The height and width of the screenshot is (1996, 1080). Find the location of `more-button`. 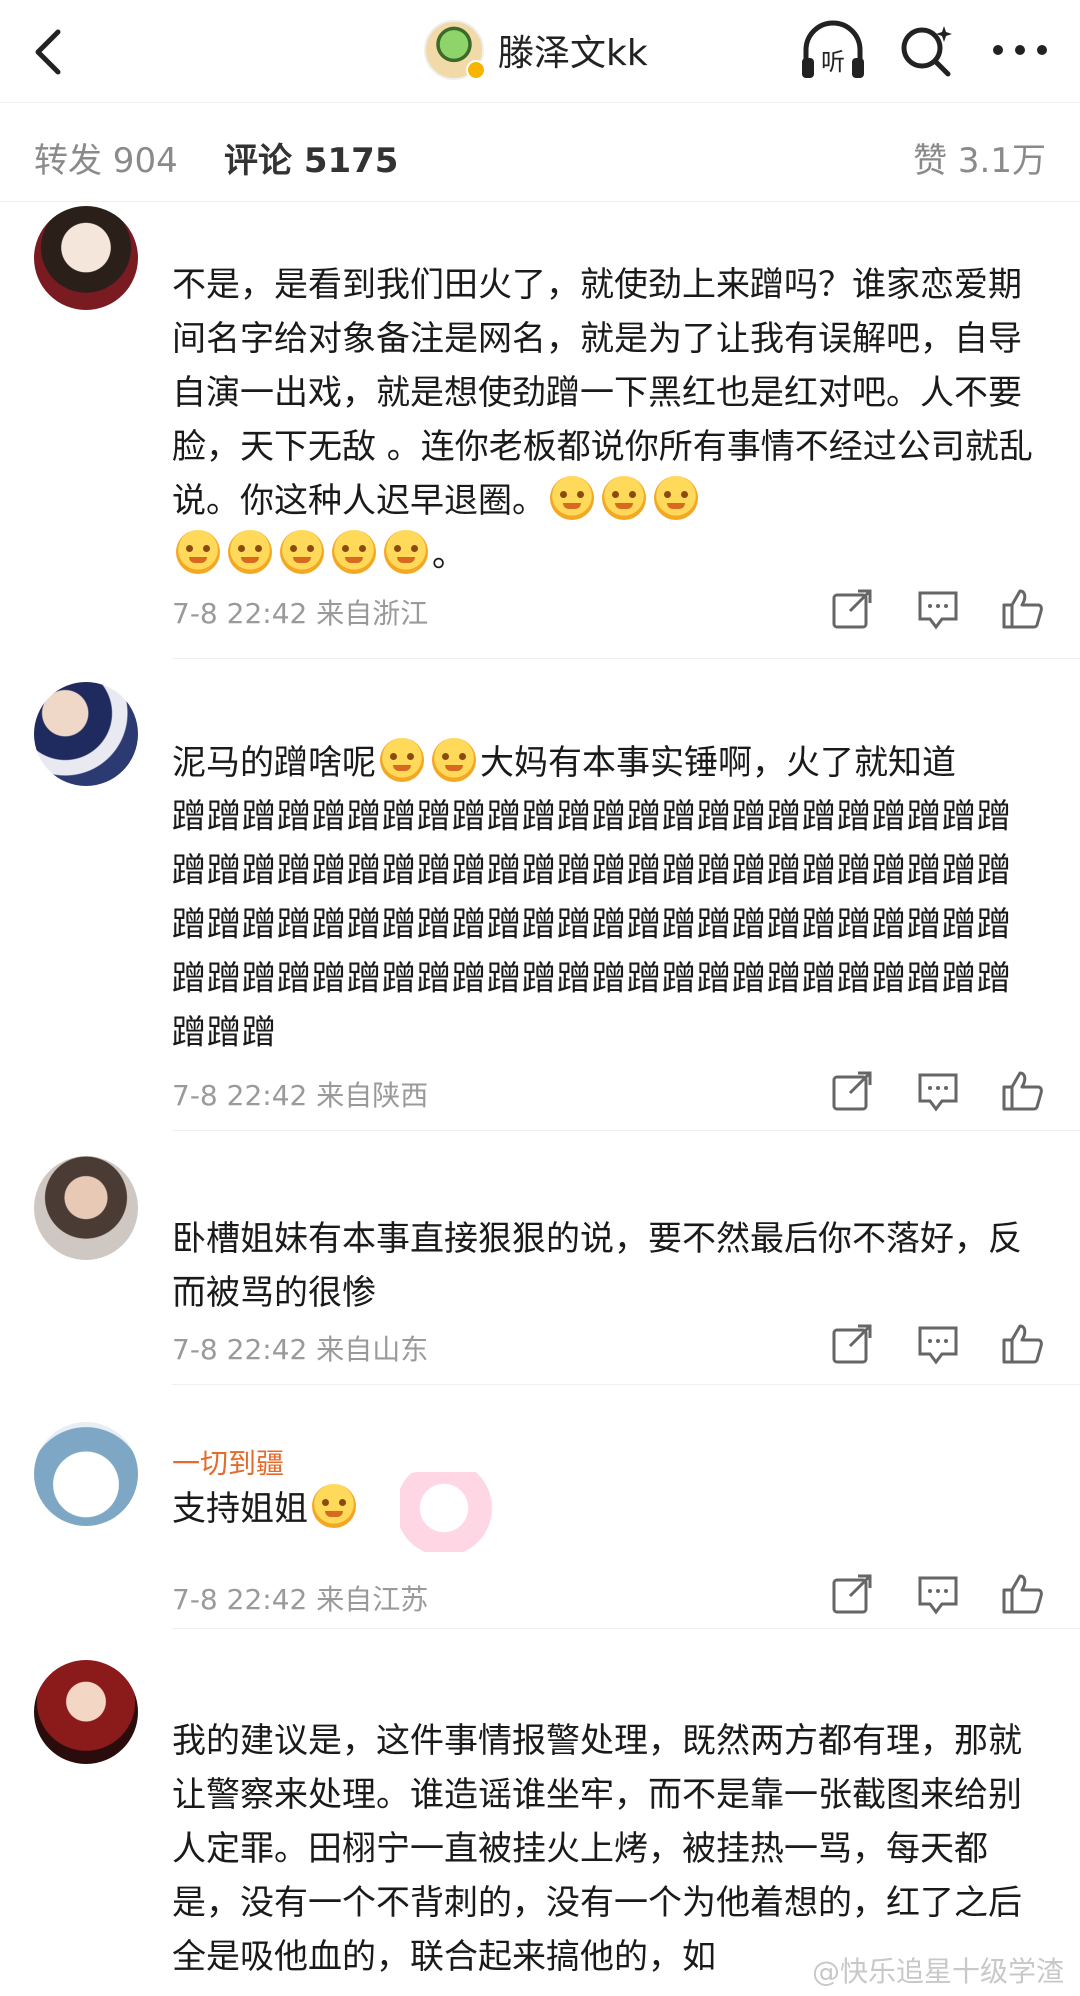

more-button is located at coordinates (1020, 50).